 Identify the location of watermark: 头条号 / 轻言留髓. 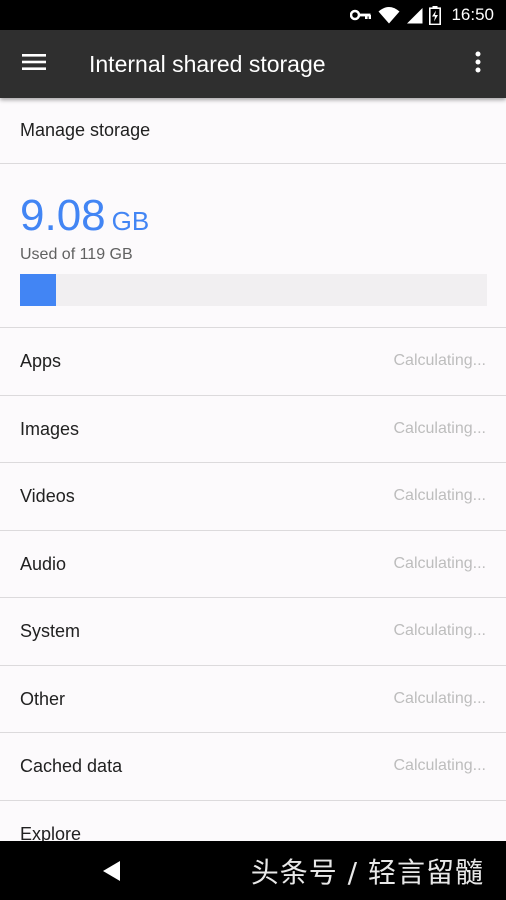
(367, 872).